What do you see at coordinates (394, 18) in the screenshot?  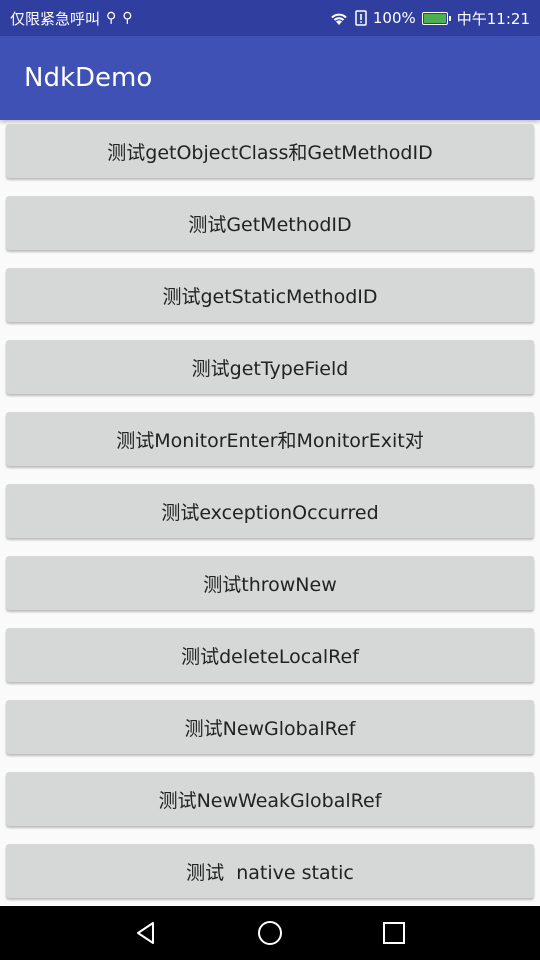 I see `battery-percent: 100%` at bounding box center [394, 18].